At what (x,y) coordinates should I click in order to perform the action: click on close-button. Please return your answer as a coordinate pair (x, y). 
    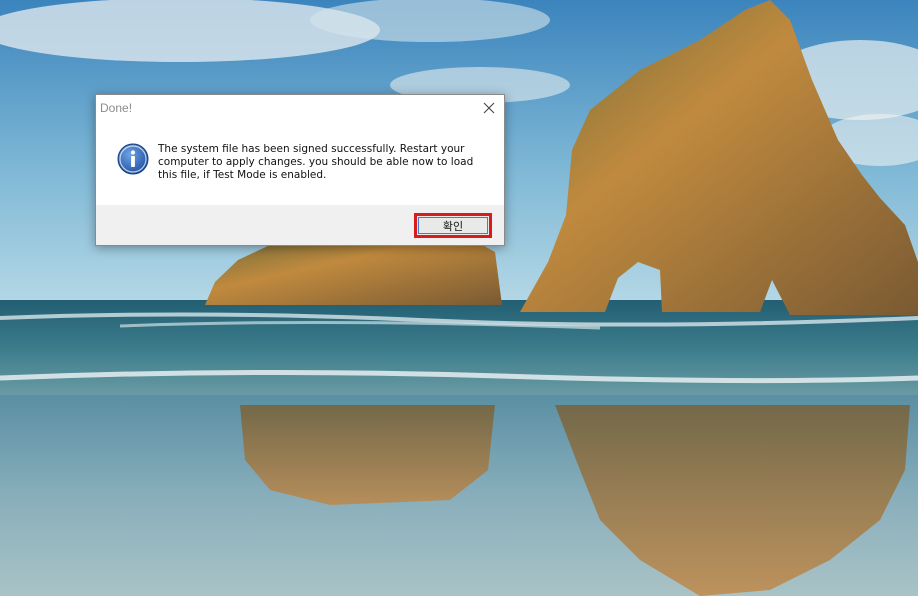
    Looking at the image, I should click on (489, 108).